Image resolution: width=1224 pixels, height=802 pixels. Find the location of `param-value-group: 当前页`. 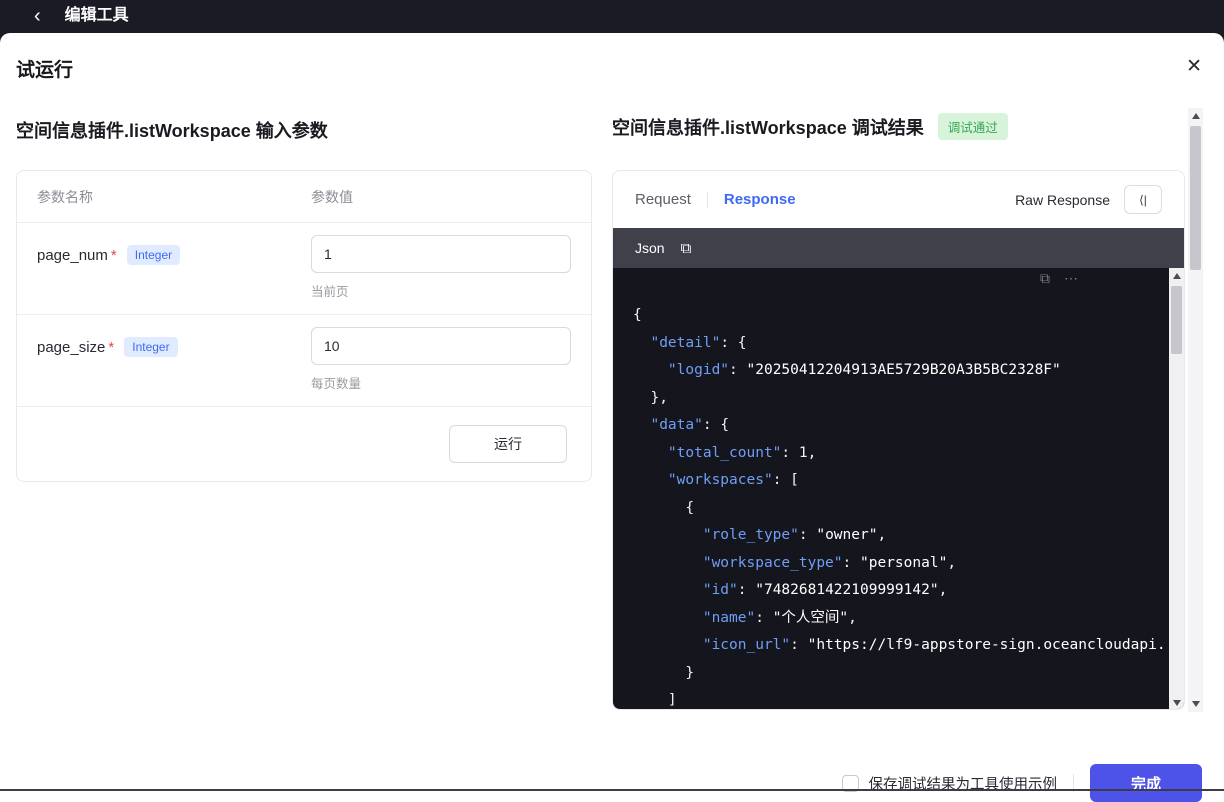

param-value-group: 当前页 is located at coordinates (441, 267).